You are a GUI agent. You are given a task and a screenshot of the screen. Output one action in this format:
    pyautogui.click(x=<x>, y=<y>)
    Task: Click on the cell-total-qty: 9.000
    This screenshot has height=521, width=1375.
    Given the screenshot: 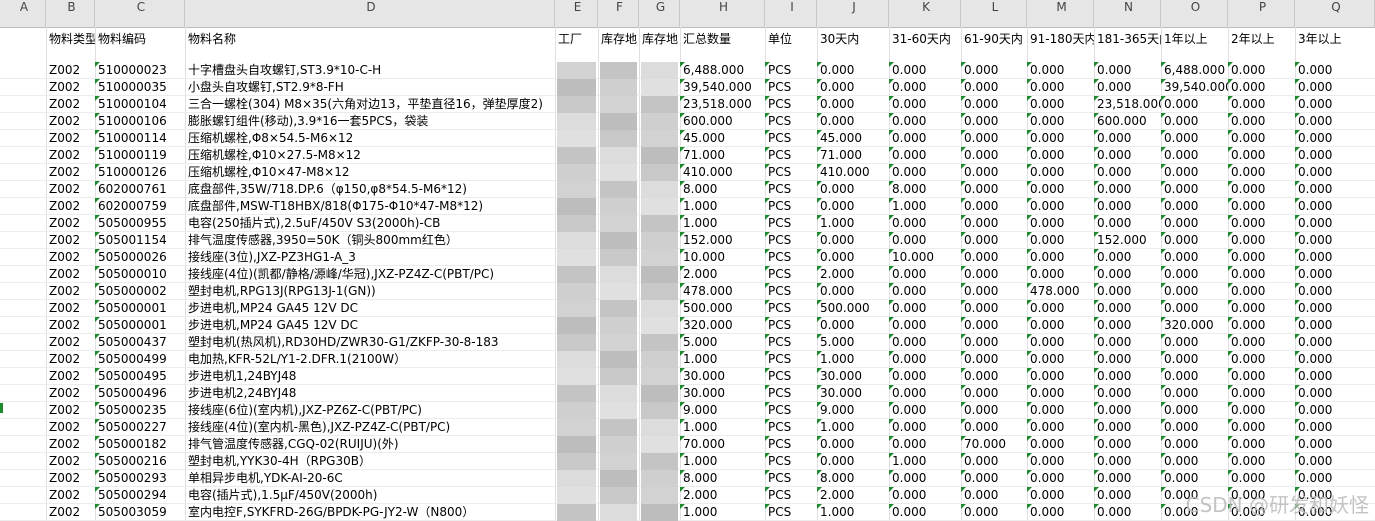 What is the action you would take?
    pyautogui.click(x=722, y=410)
    